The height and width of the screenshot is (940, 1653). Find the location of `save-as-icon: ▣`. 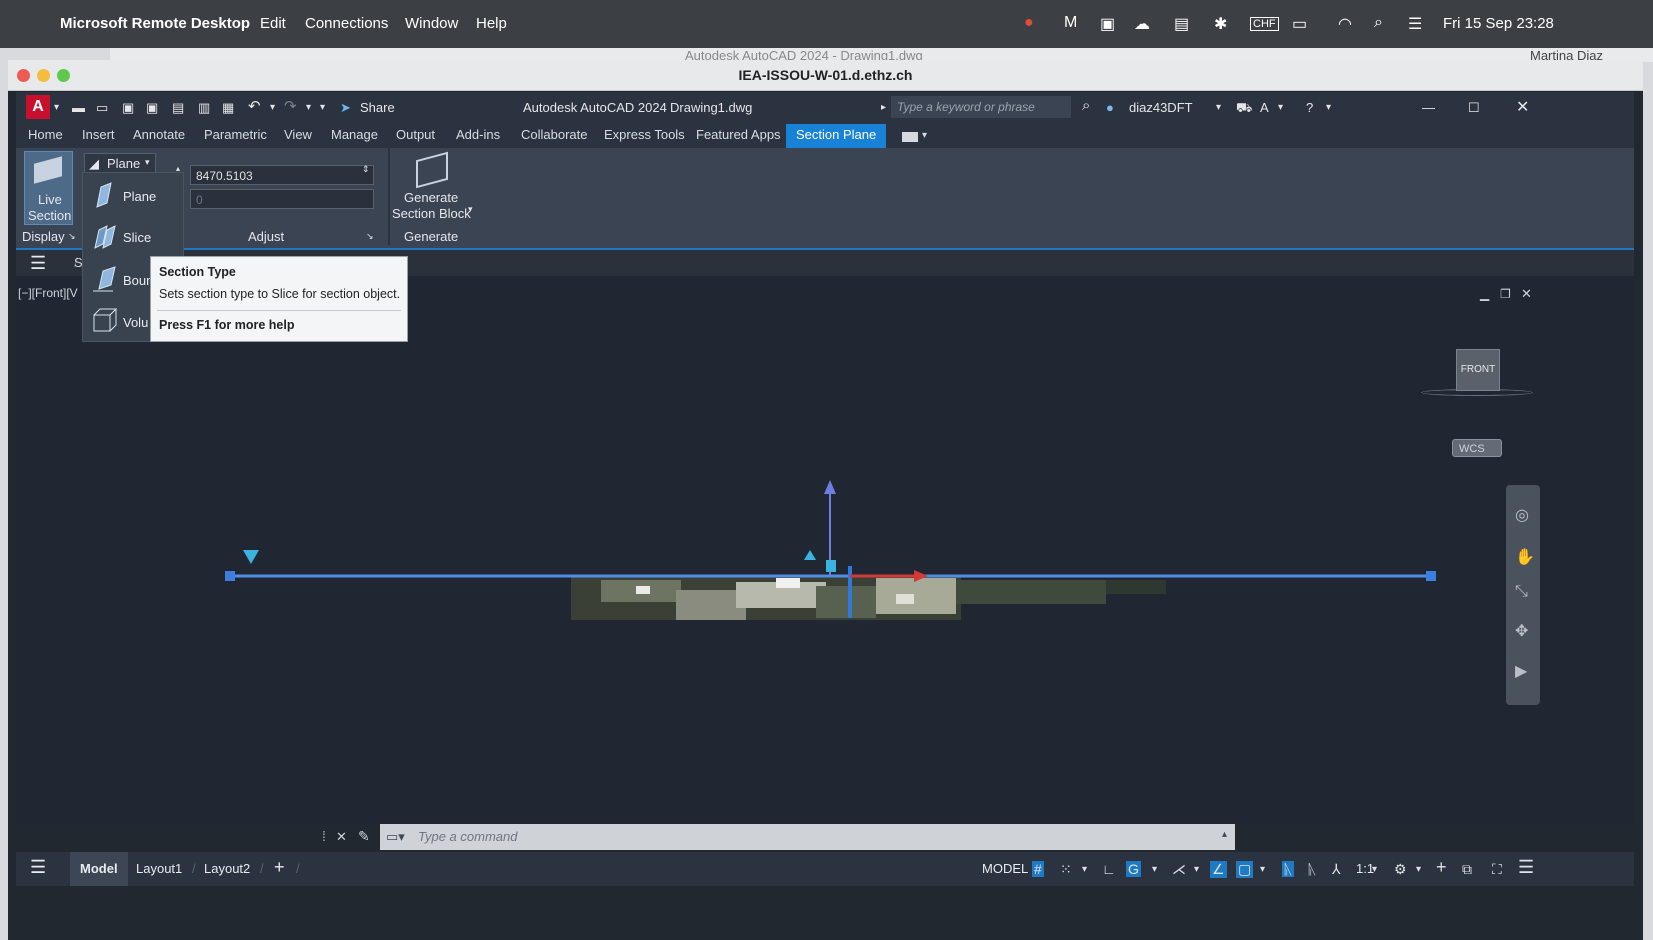

save-as-icon: ▣ is located at coordinates (152, 108).